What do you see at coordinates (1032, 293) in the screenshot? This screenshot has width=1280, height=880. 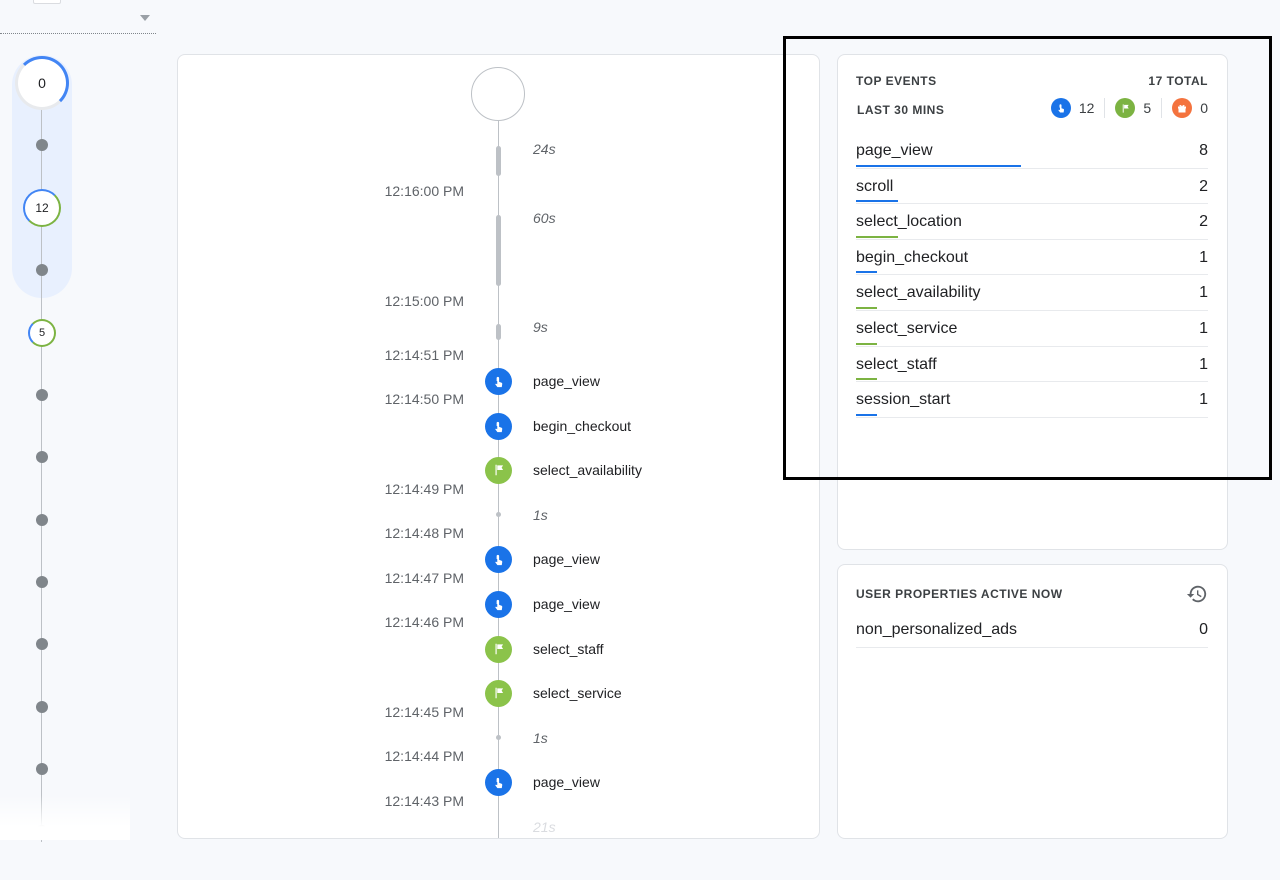 I see `top-event-row: select_availability 1` at bounding box center [1032, 293].